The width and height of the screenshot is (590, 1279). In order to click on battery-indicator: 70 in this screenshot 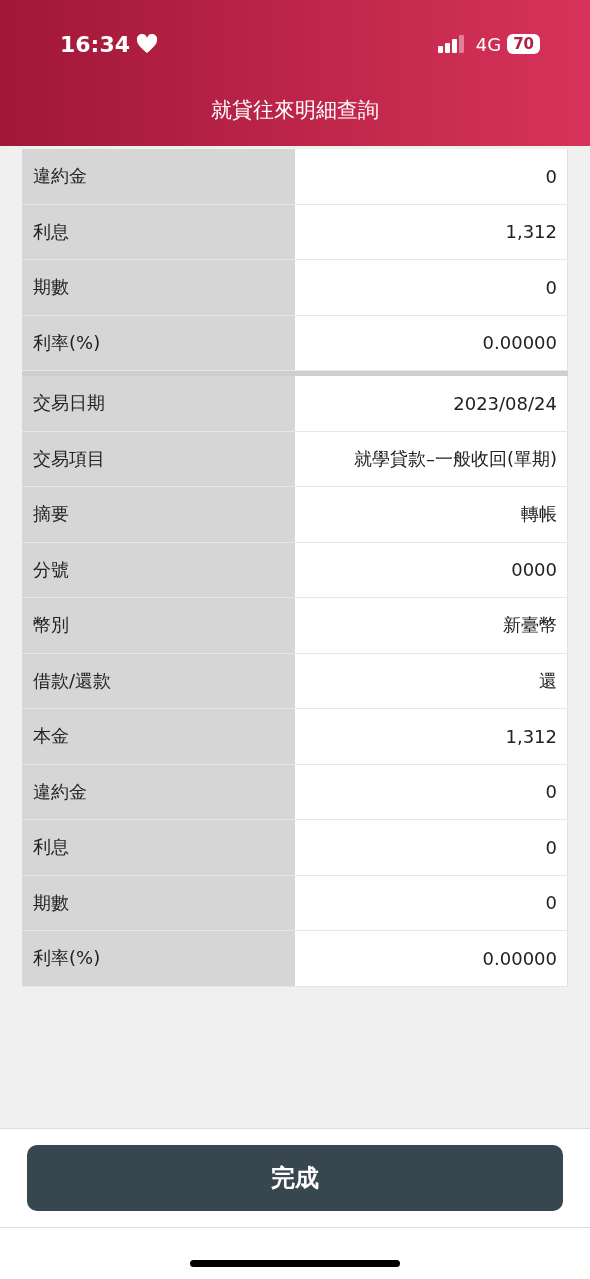, I will do `click(523, 44)`.